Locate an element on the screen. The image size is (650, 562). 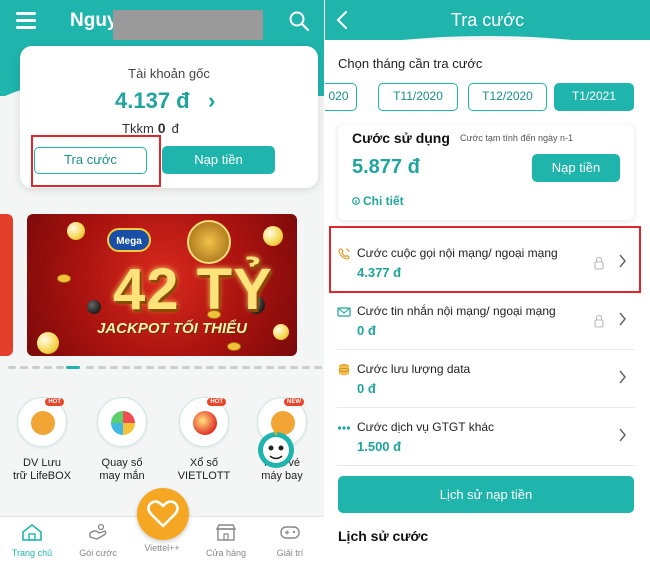
svg-text: V is located at coordinates (276, 432).